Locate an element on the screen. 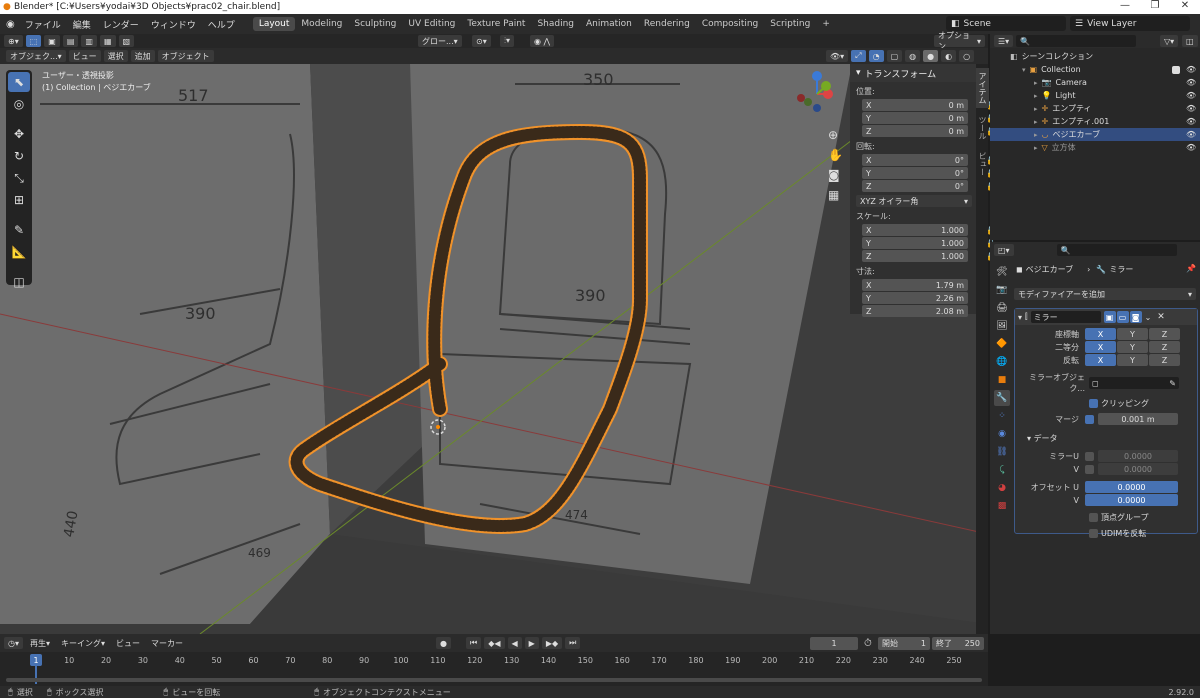  data-subpanel-header: ▾ データ is located at coordinates (1106, 438).